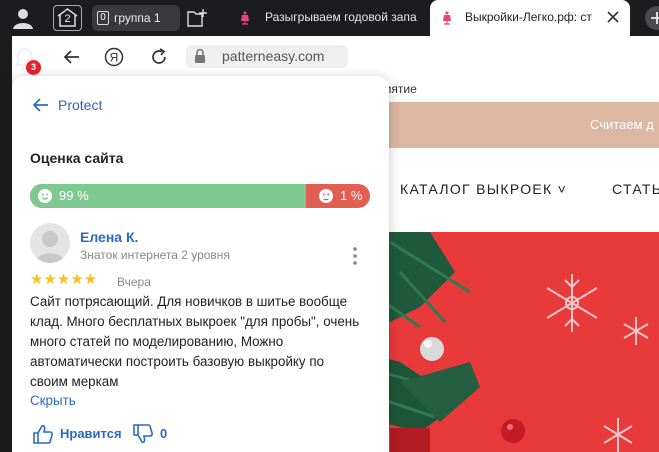  Describe the element at coordinates (109, 237) in the screenshot. I see `reviewer-name: Елена К.` at that location.